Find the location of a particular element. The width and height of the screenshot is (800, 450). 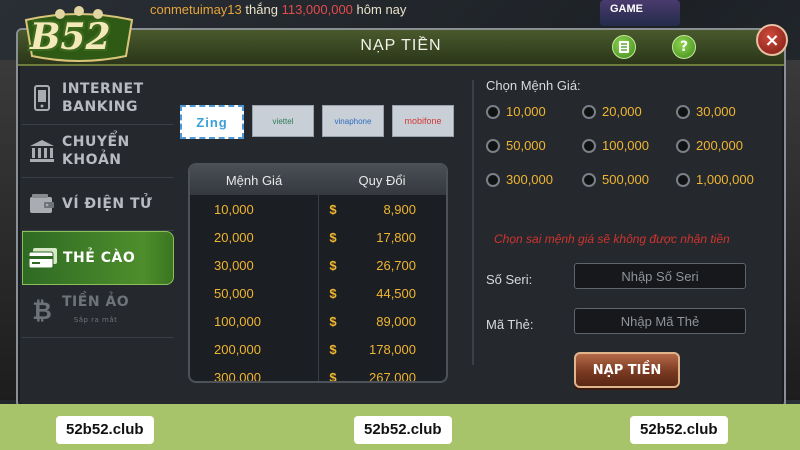

denomination-option: 1,000,000 is located at coordinates (715, 179).